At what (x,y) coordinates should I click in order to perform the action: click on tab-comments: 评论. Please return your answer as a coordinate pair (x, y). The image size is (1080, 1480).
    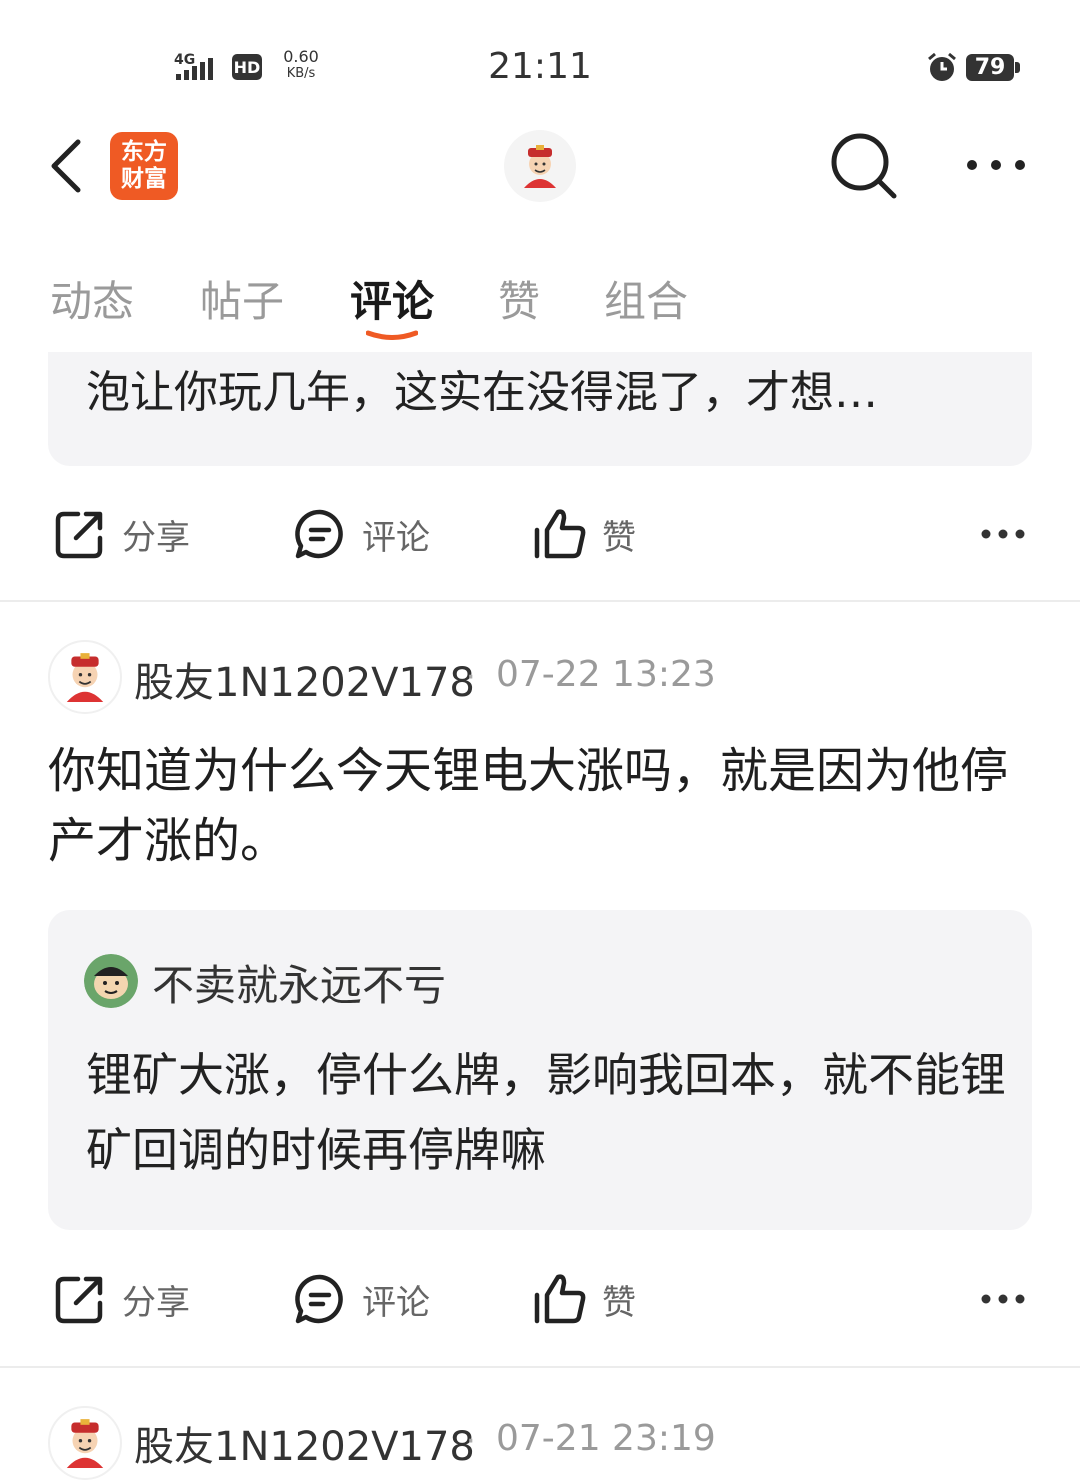
    Looking at the image, I should click on (392, 298).